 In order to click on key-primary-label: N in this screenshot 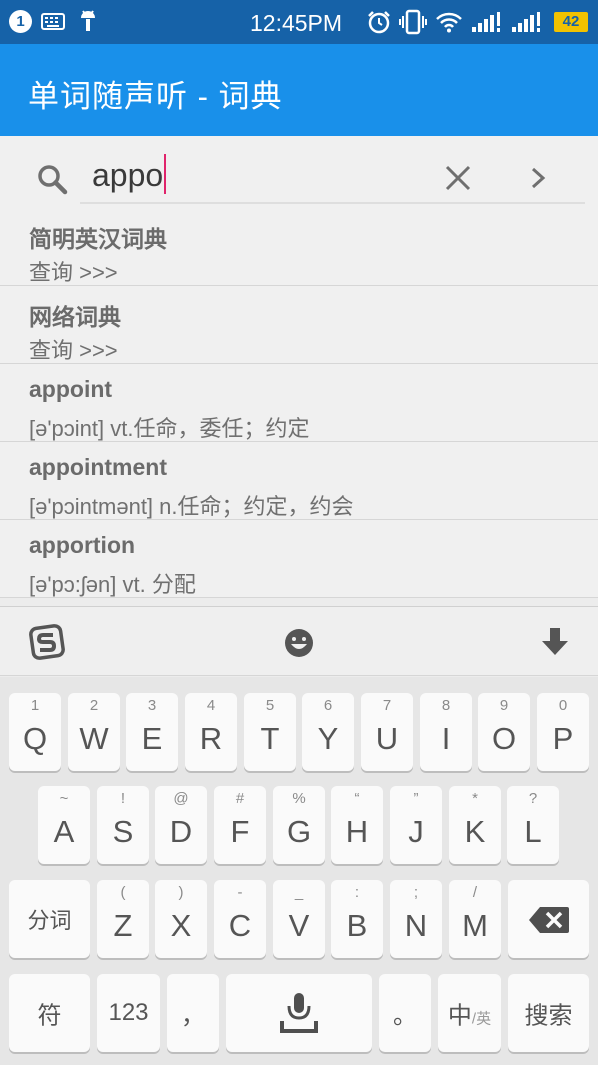, I will do `click(416, 925)`.